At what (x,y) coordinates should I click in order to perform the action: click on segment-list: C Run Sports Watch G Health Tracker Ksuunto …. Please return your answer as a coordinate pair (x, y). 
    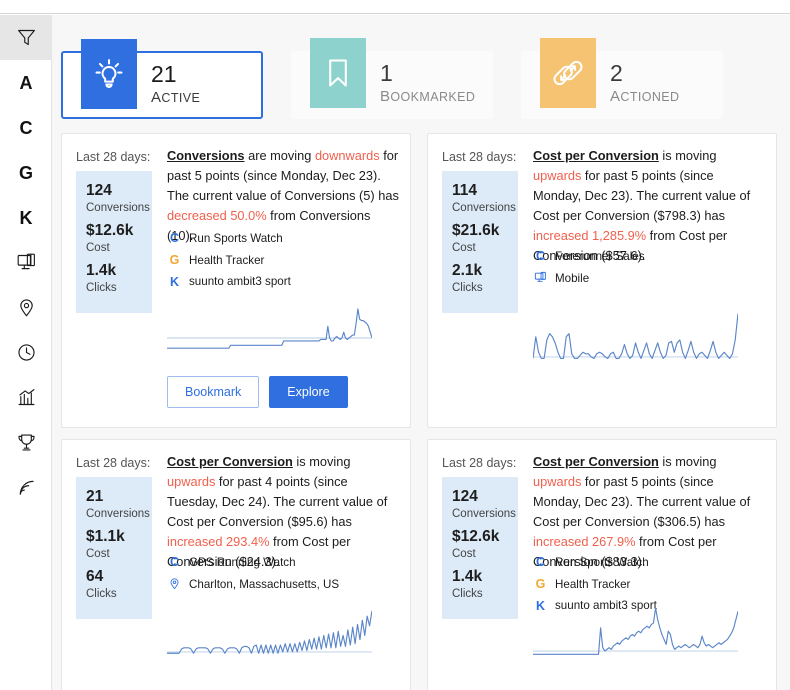
    Looking at the image, I should click on (283, 260).